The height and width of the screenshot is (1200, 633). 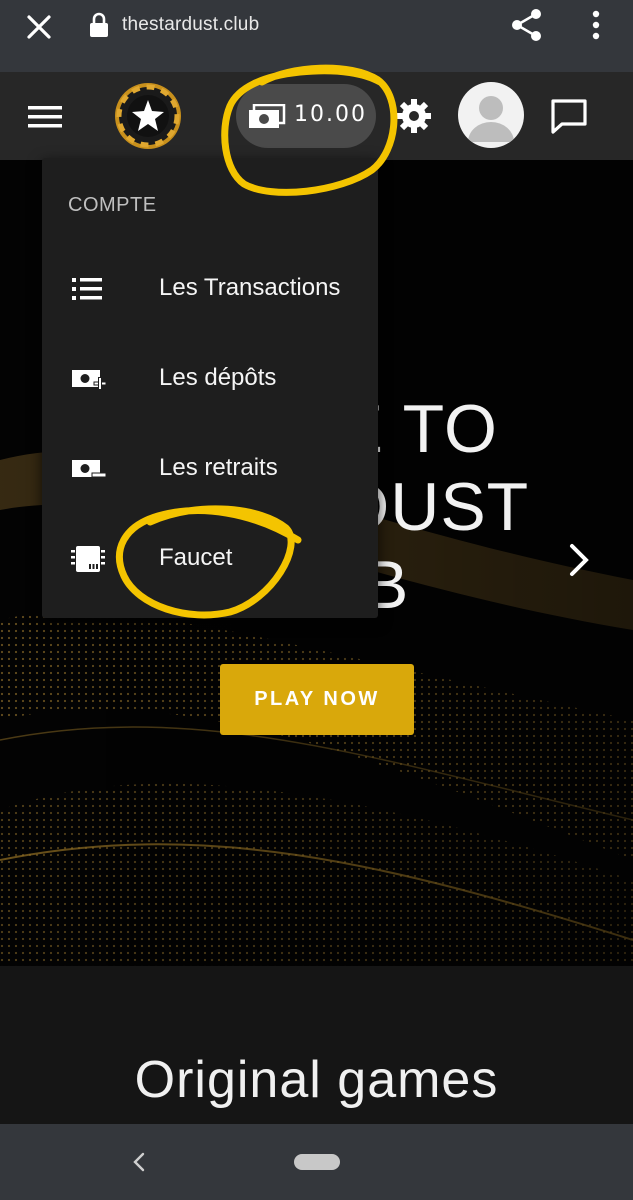 I want to click on more-vert-icon, so click(x=596, y=25).